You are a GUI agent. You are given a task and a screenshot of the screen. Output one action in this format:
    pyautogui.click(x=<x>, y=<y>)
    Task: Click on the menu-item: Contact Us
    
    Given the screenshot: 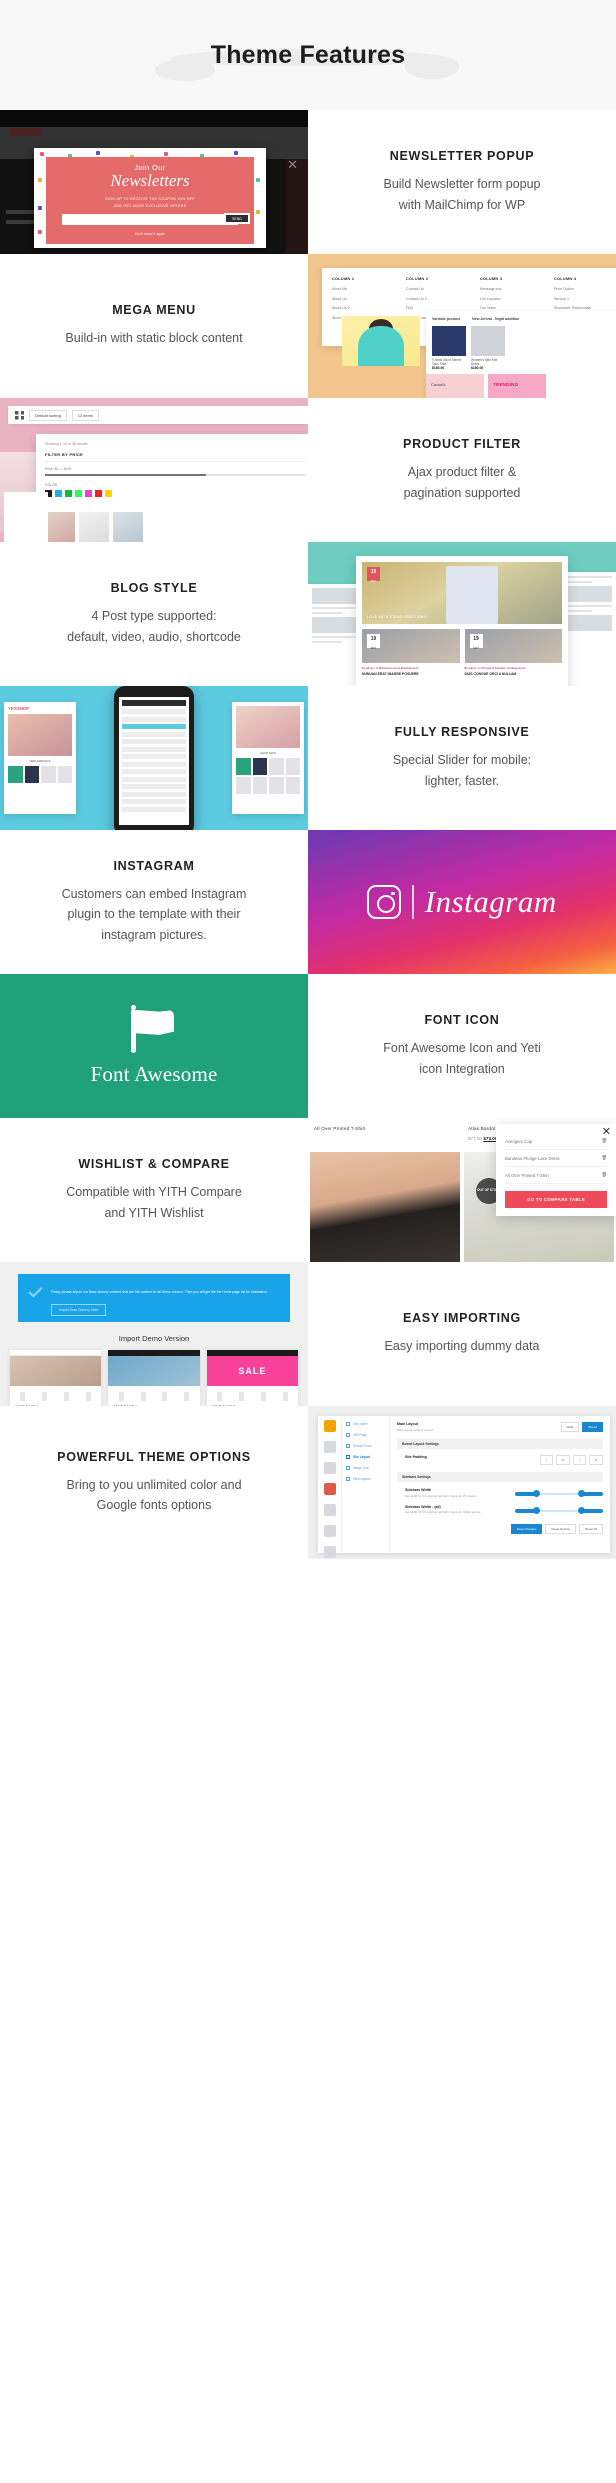 What is the action you would take?
    pyautogui.click(x=438, y=289)
    